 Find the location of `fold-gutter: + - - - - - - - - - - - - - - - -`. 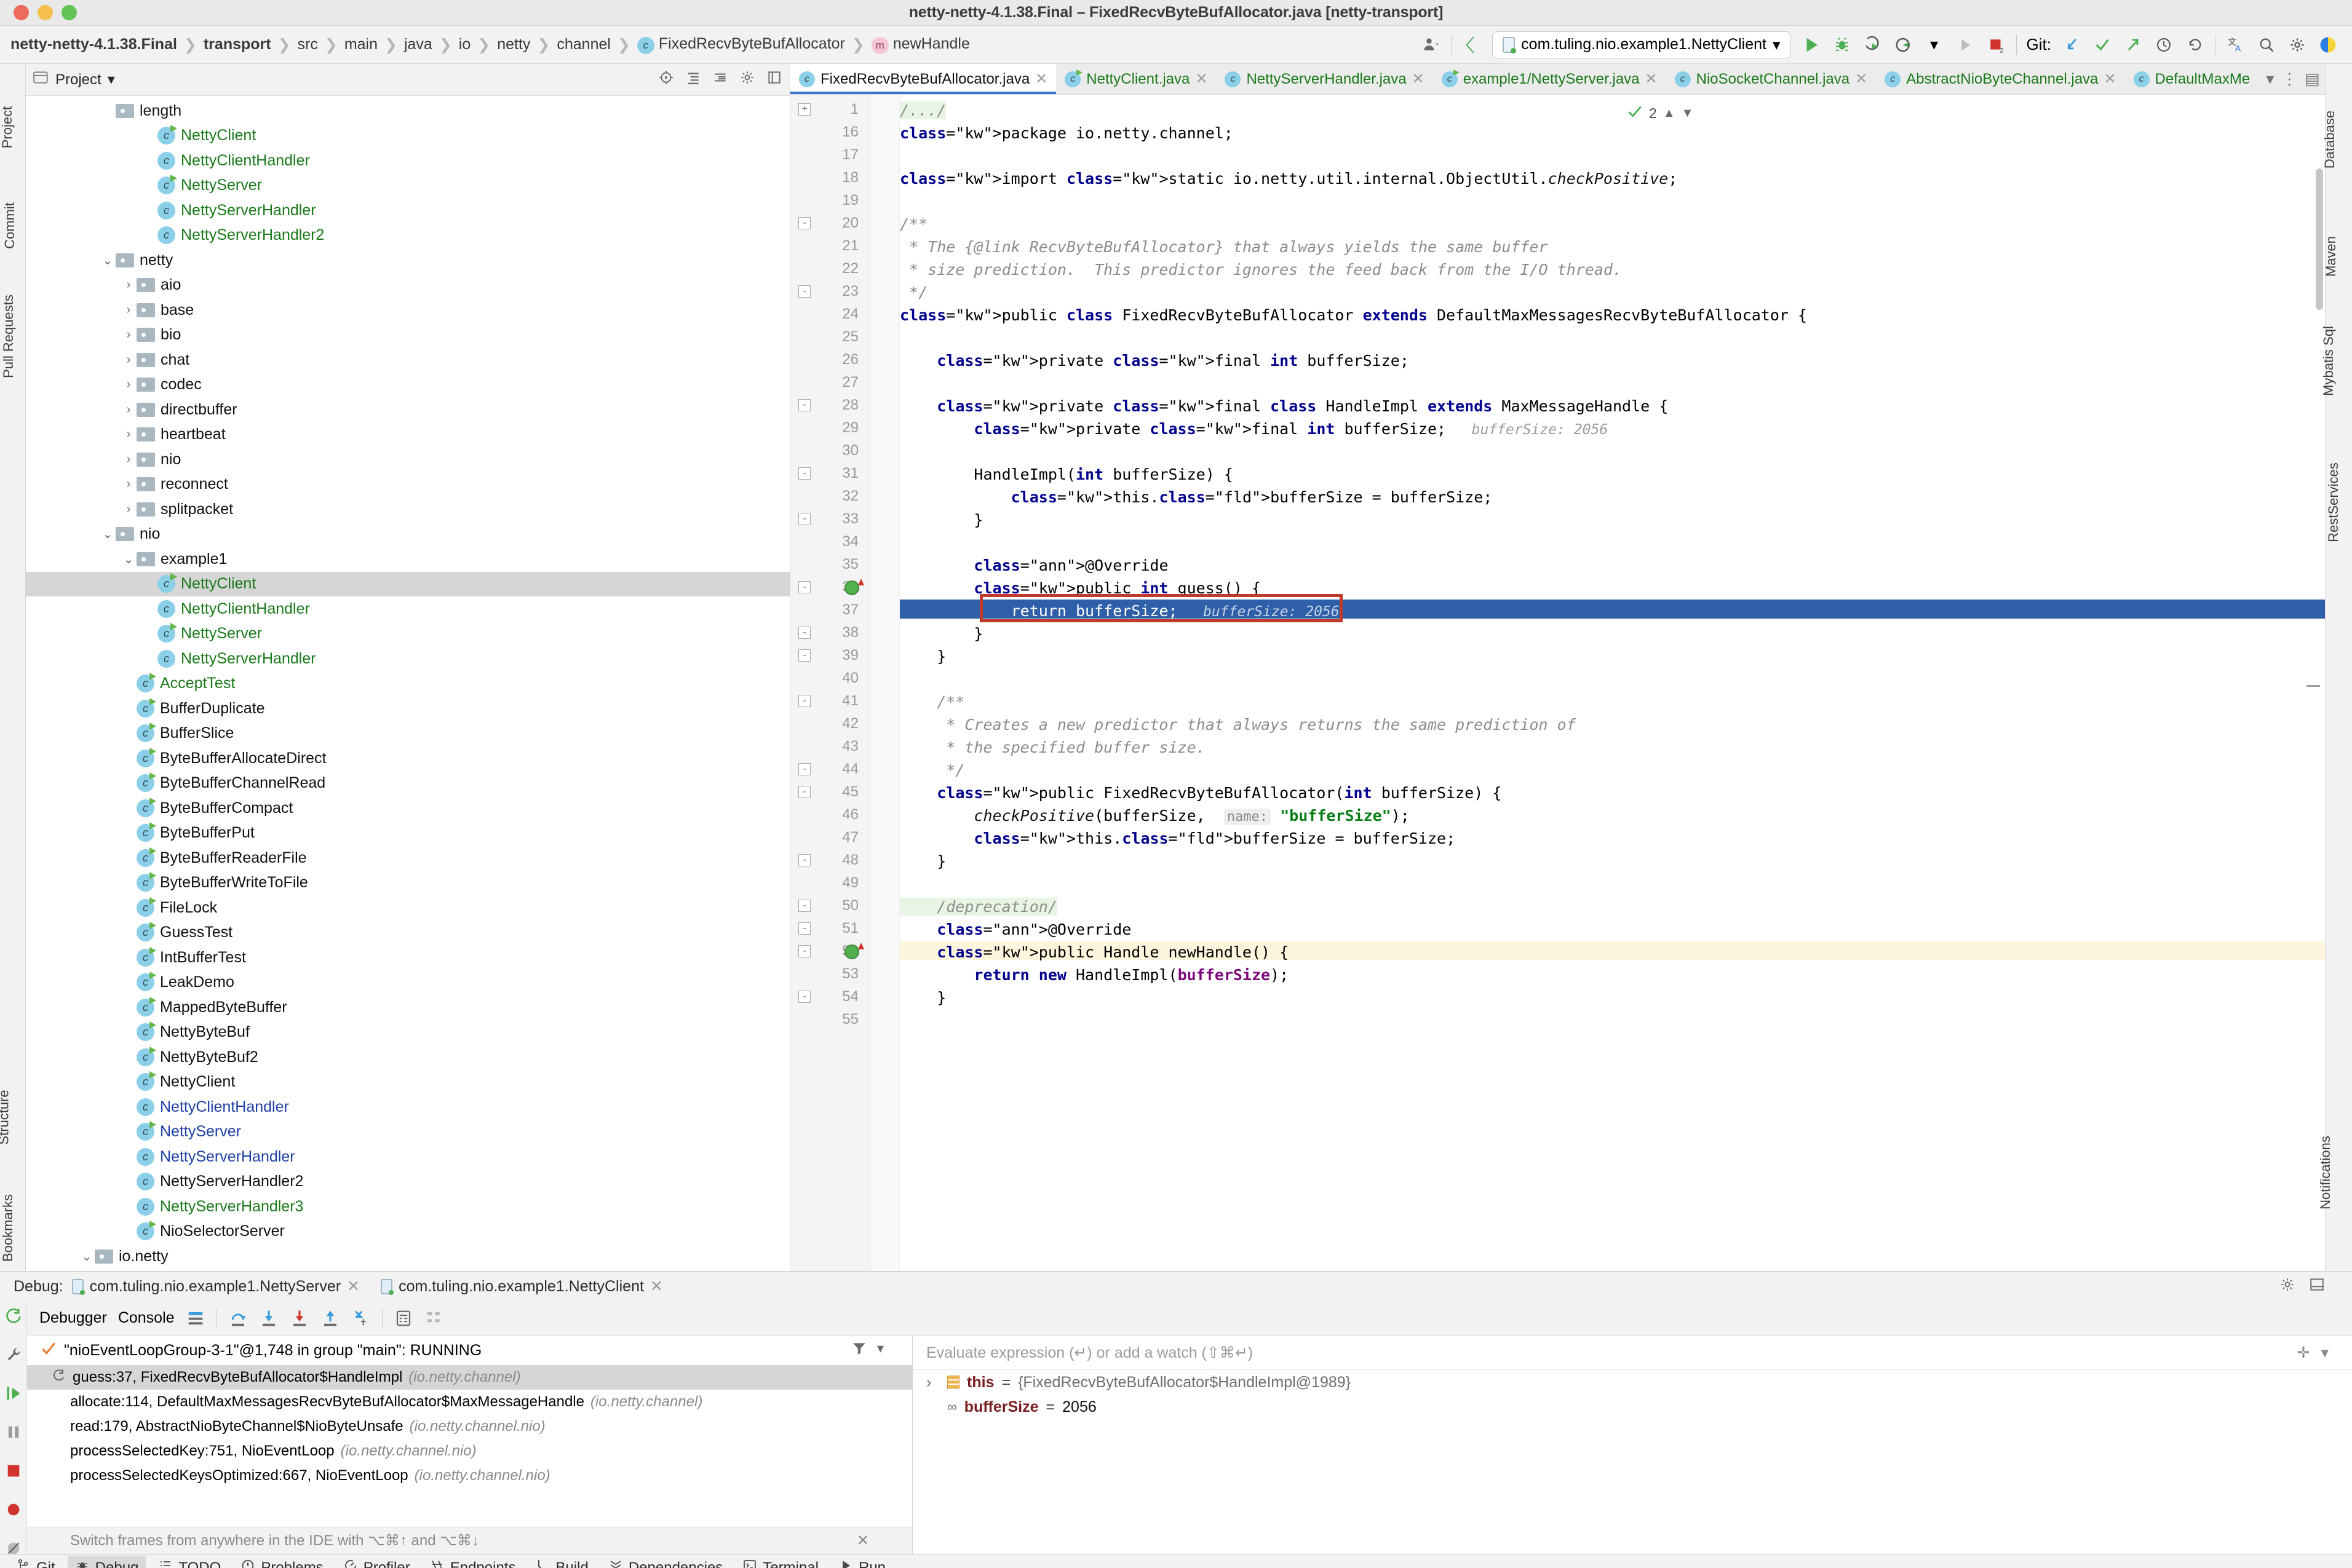

fold-gutter: + - - - - - - - - - - - - - - - - is located at coordinates (849, 683).